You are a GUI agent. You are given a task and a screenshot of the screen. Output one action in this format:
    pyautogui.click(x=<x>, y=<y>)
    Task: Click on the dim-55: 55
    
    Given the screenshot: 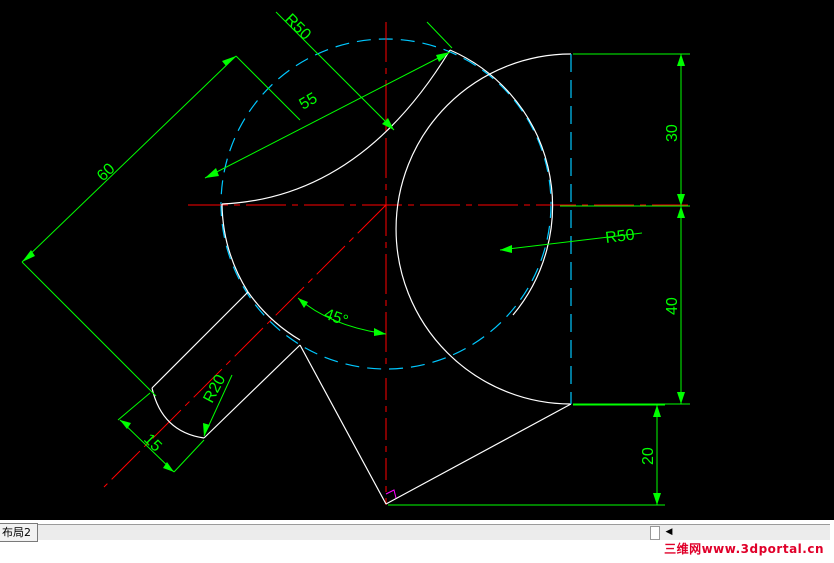 What is the action you would take?
    pyautogui.click(x=309, y=102)
    